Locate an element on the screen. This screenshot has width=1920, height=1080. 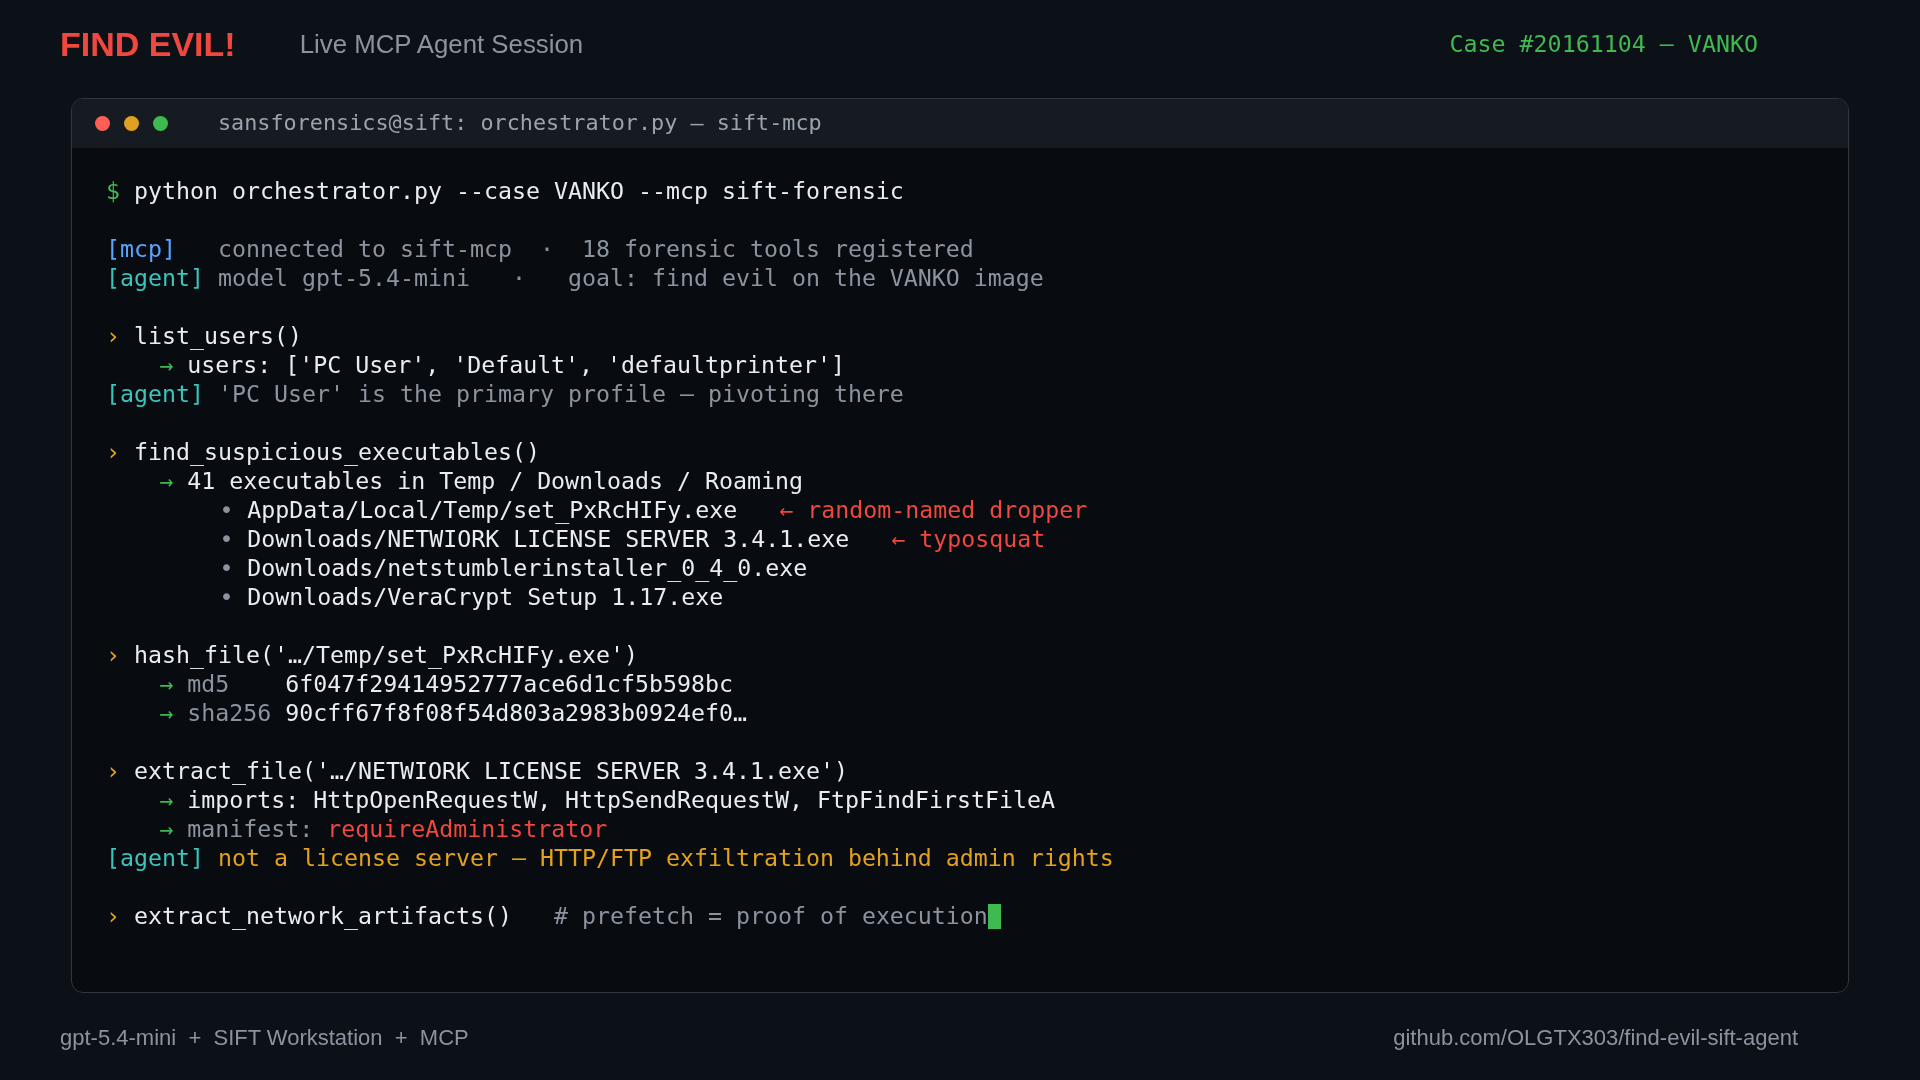
terminal-line: [agent] not a license server — HTTP/FTP exfiltration behind admin rights is located at coordinates (610, 857).